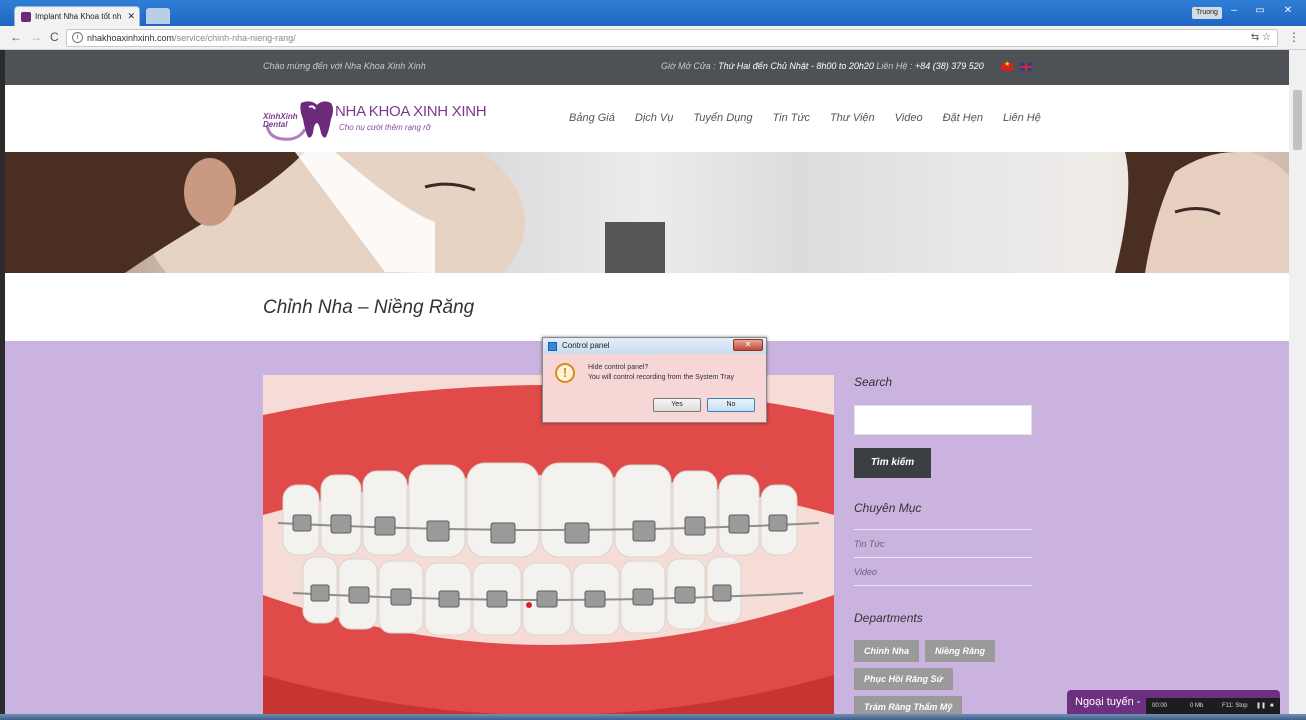 The height and width of the screenshot is (720, 1306). I want to click on dialog-title: Control panel, so click(586, 345).